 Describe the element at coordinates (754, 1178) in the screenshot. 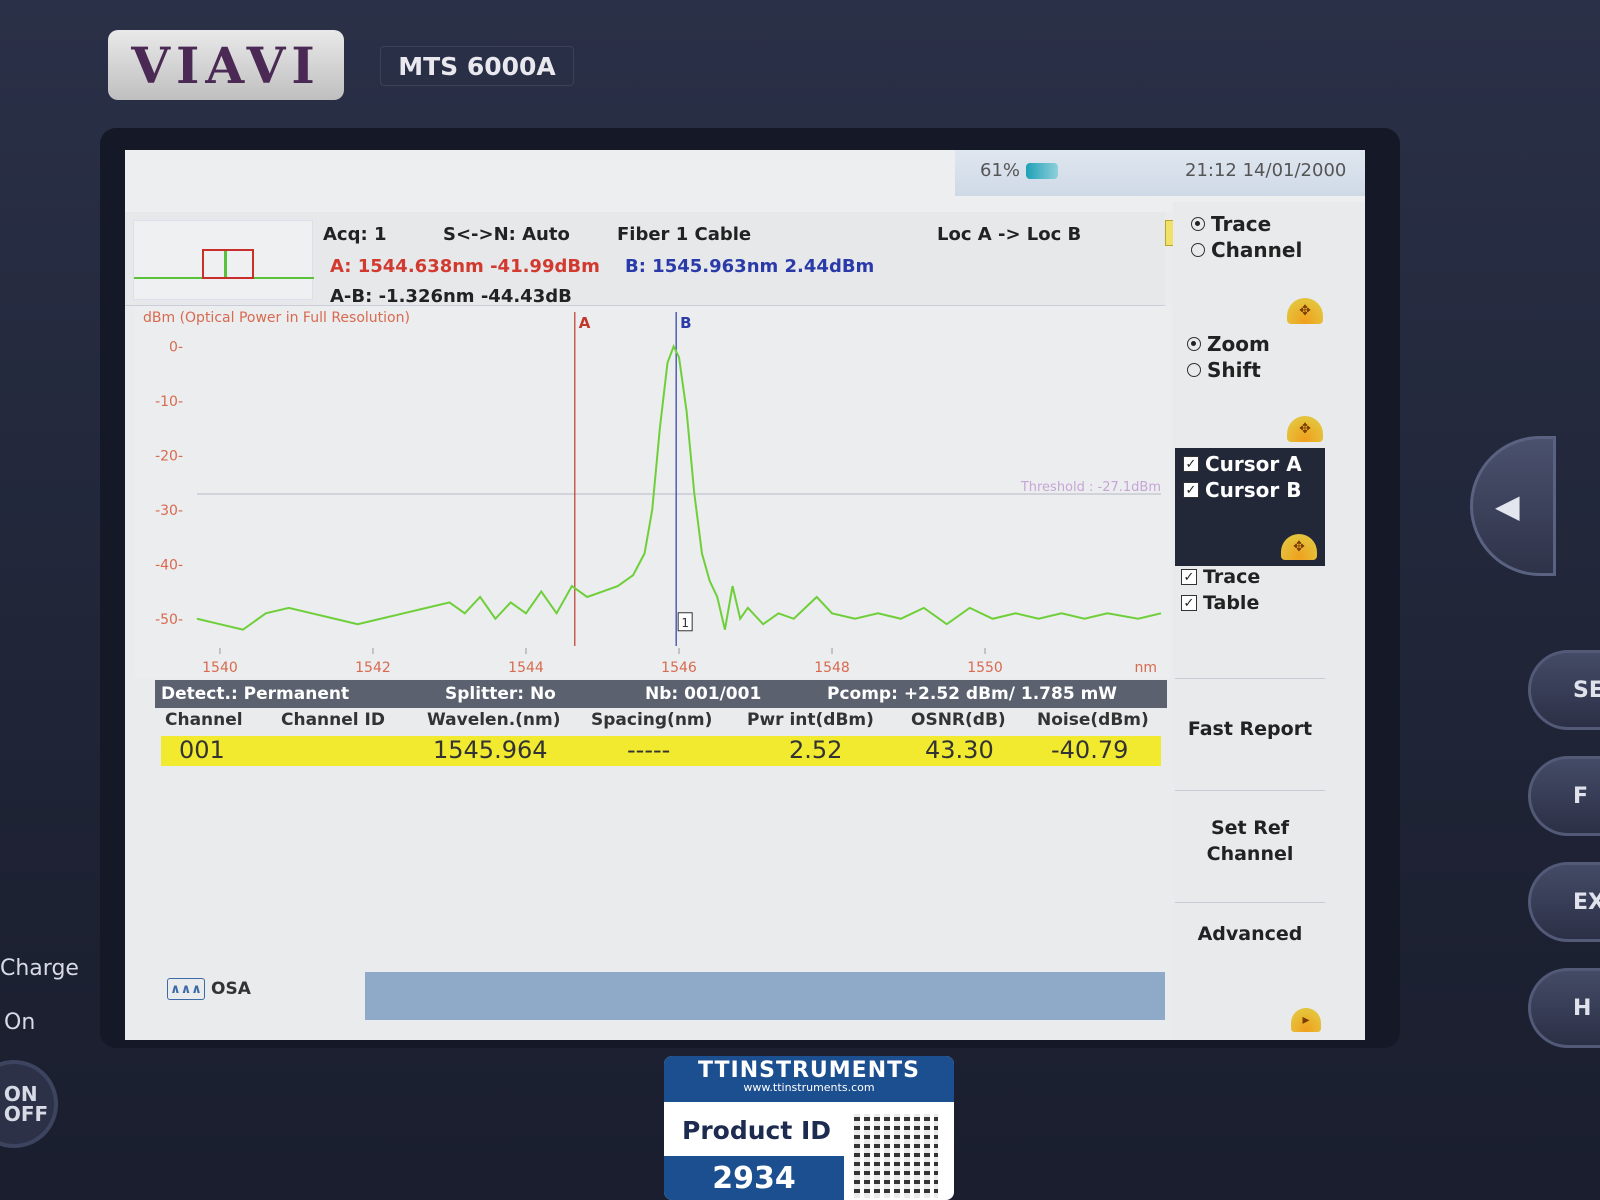

I see `product-id-number: 2934` at that location.